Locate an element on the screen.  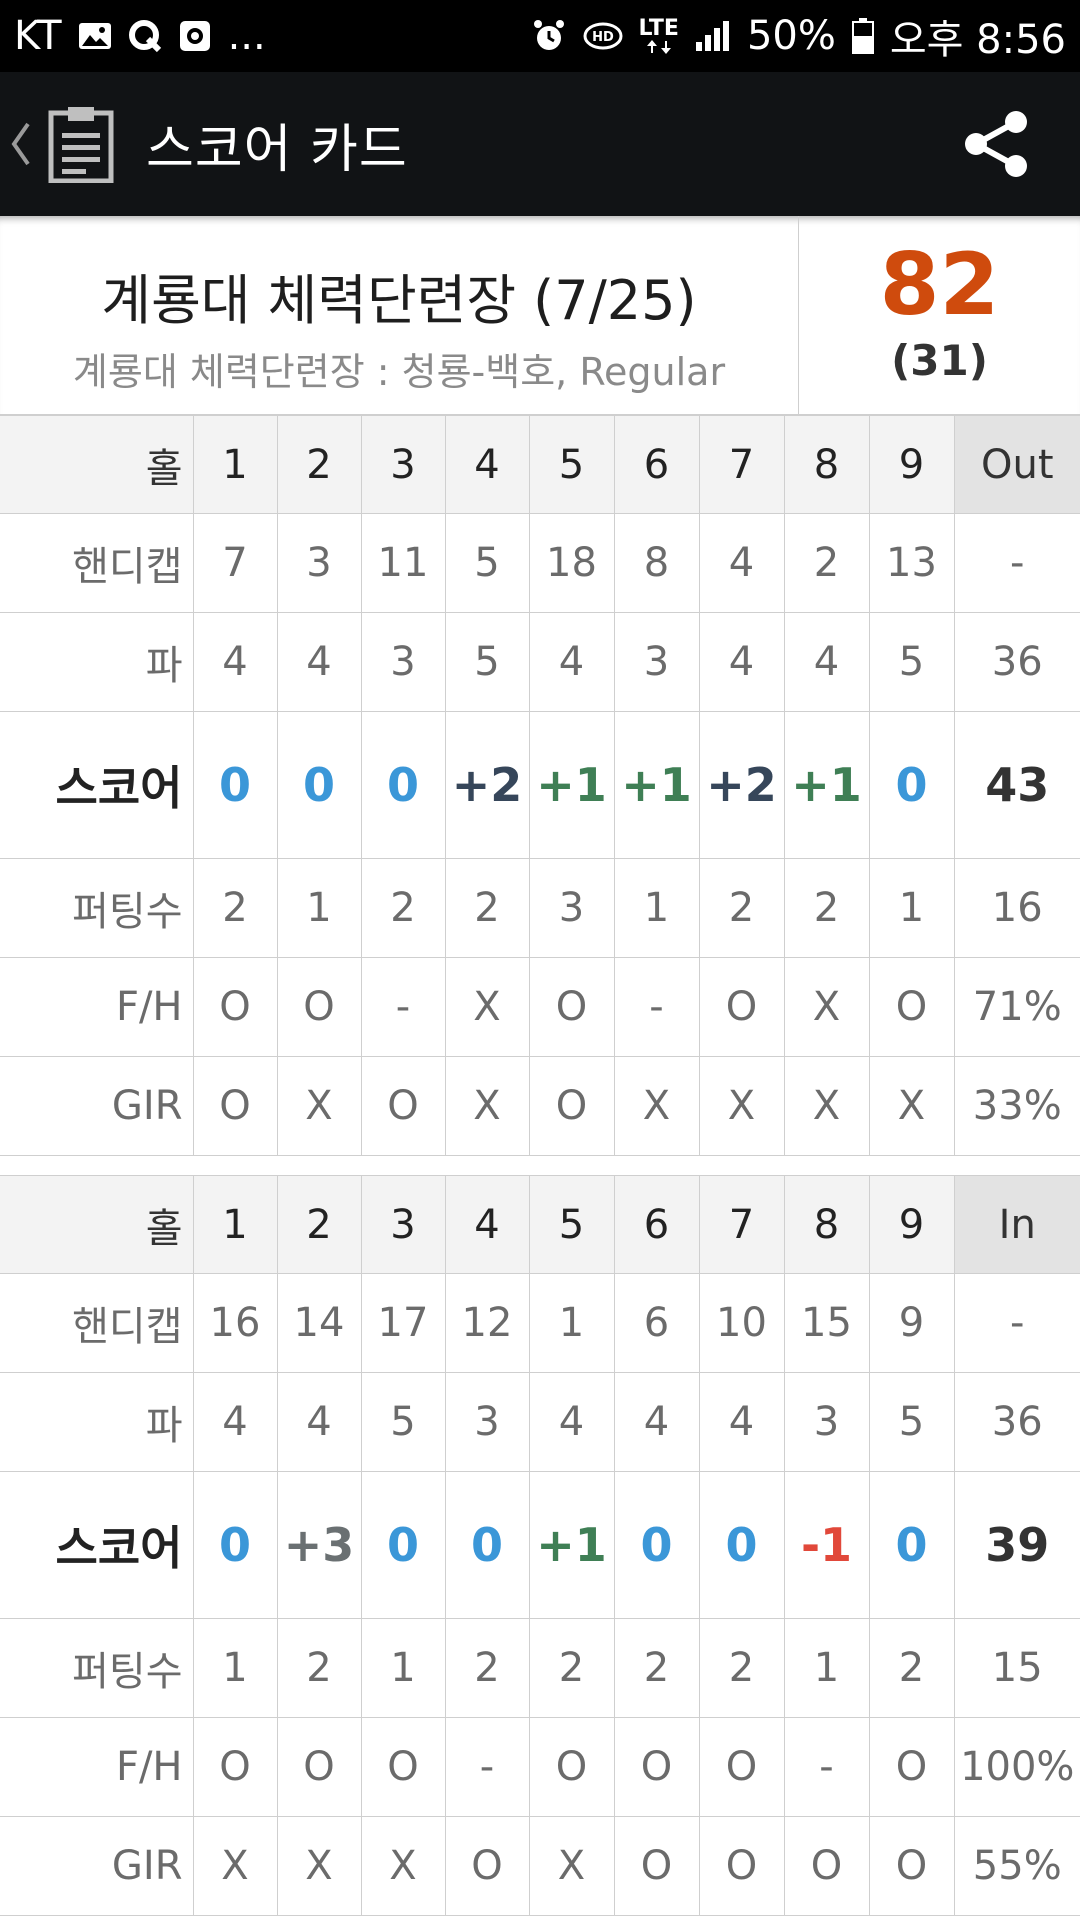
handicap-cell: 11 is located at coordinates (403, 563).